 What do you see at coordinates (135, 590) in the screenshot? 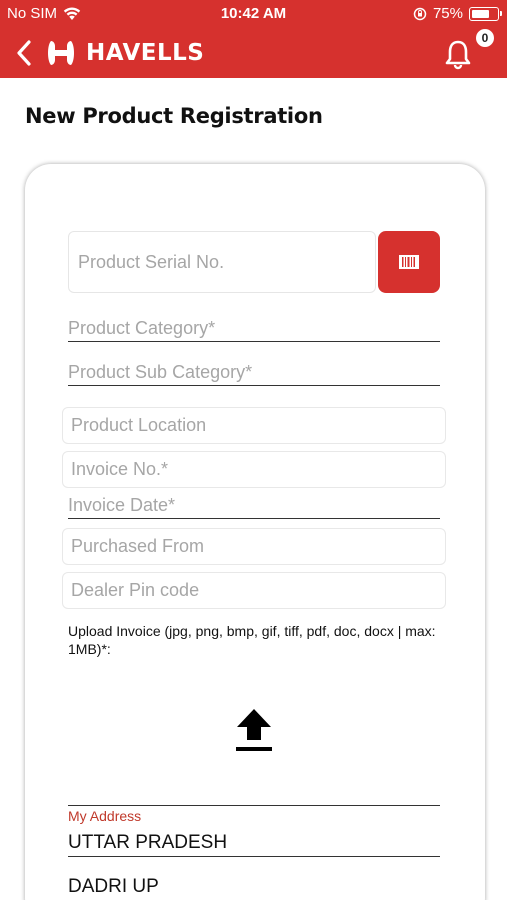
I see `dealer-pin-code-placeholder: Dealer Pin code` at bounding box center [135, 590].